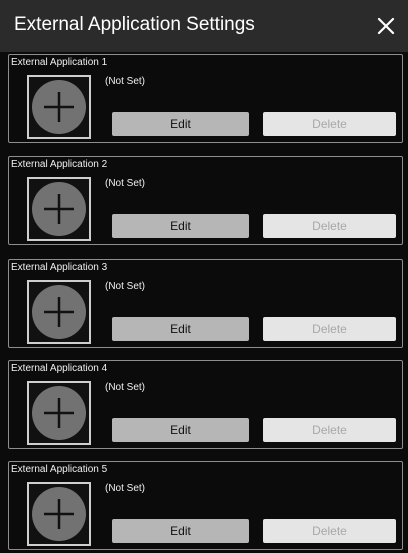 The image size is (408, 553). I want to click on title-bar: External Application Settings, so click(204, 26).